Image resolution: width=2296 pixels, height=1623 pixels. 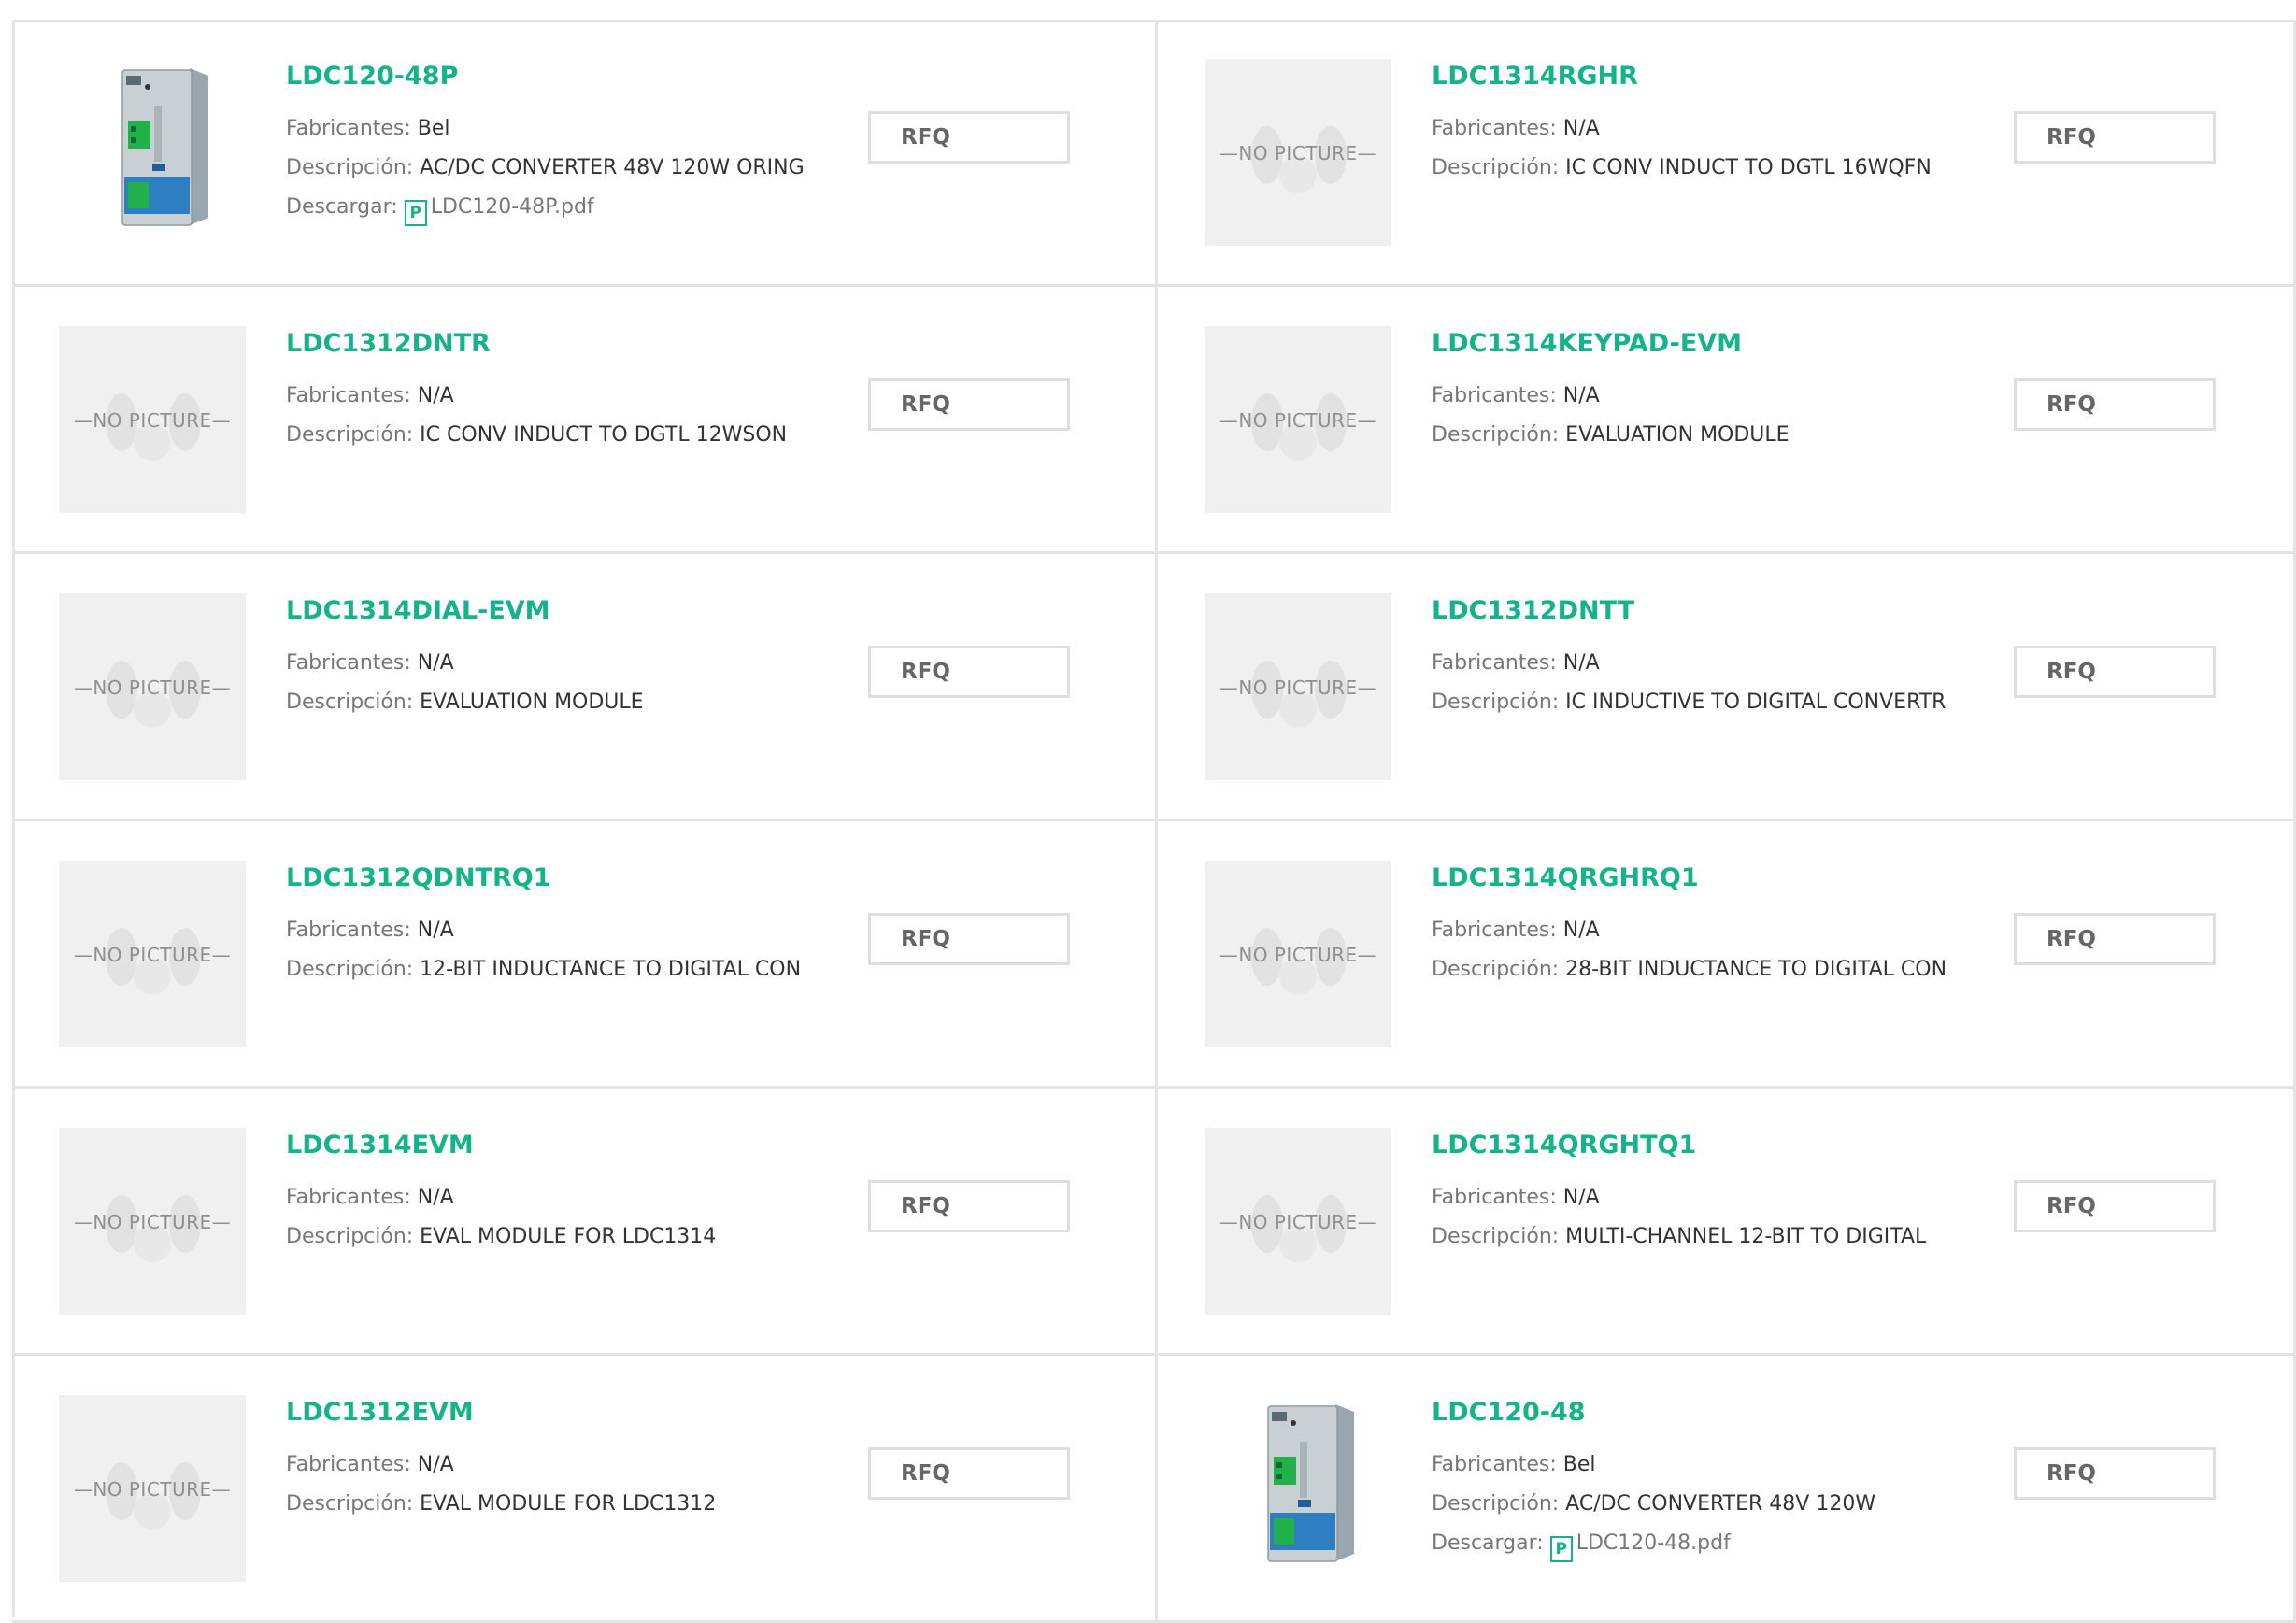 I want to click on manufacturer-row: Fabricantes: Bel, so click(x=1712, y=1465).